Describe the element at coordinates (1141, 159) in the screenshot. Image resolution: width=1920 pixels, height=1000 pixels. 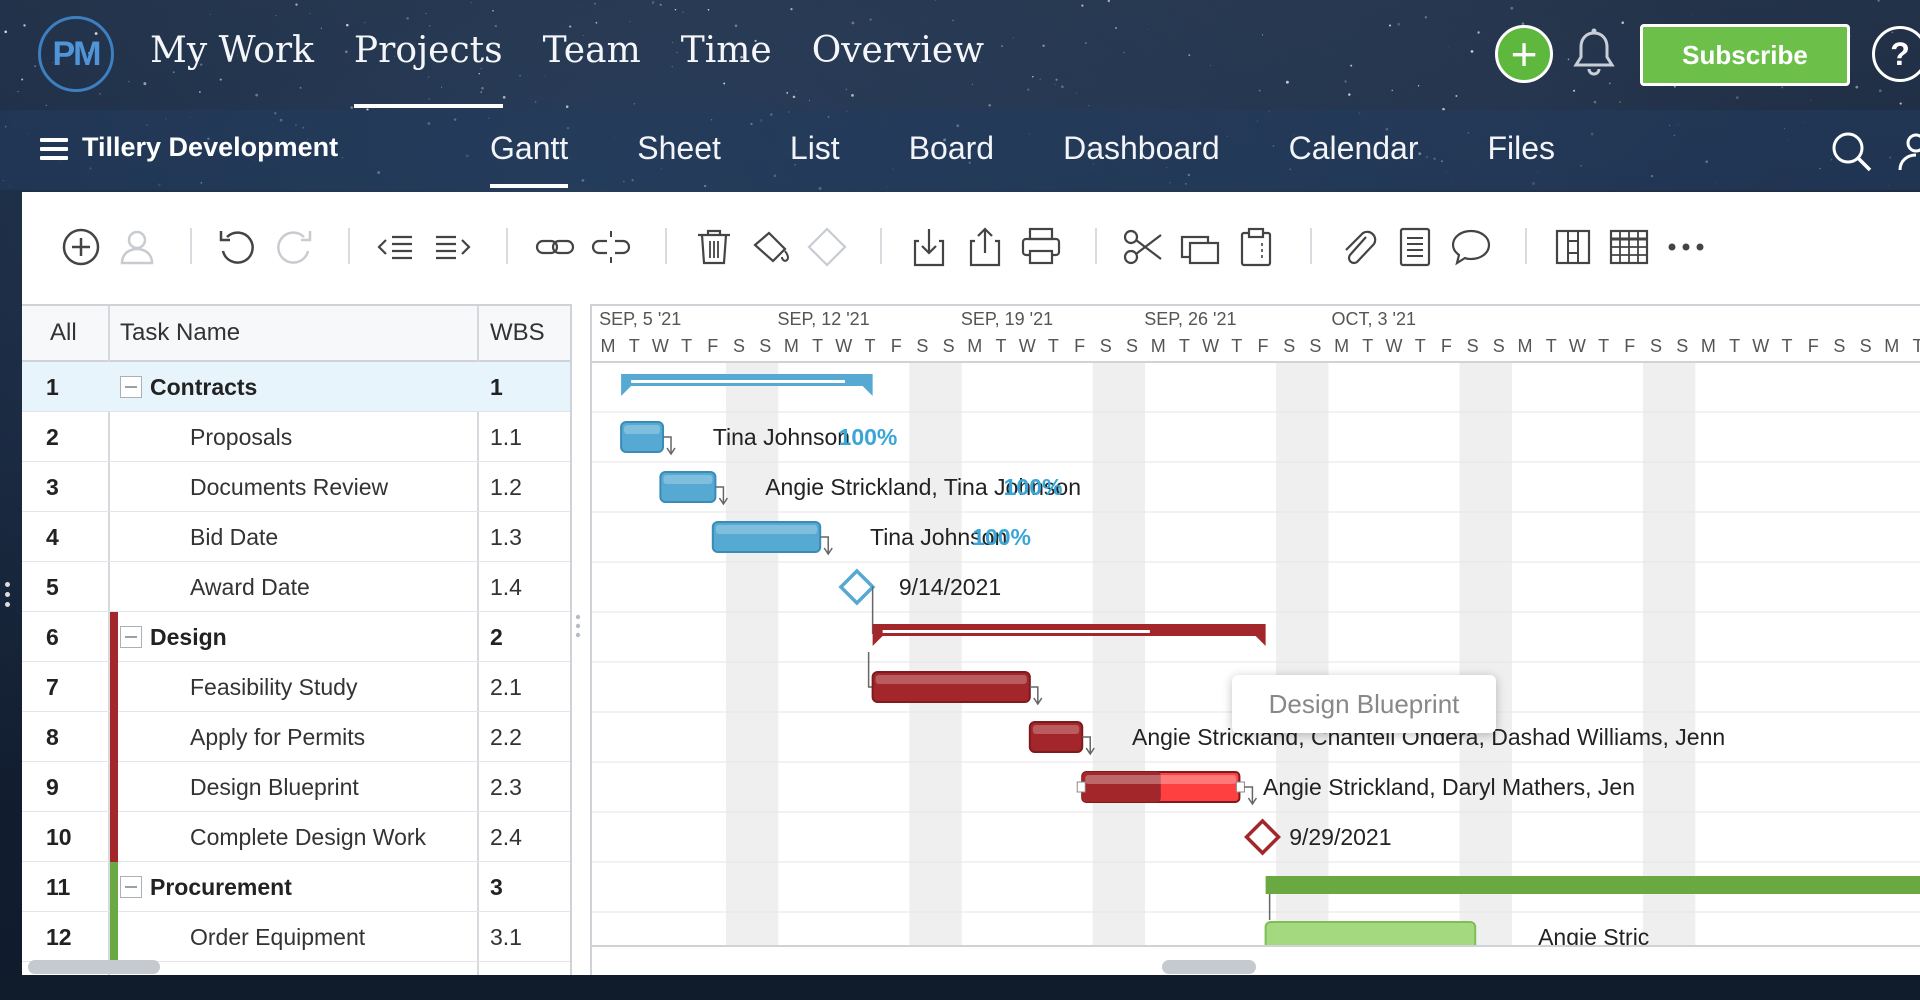
I see `tab-dashboard: Dashboard` at that location.